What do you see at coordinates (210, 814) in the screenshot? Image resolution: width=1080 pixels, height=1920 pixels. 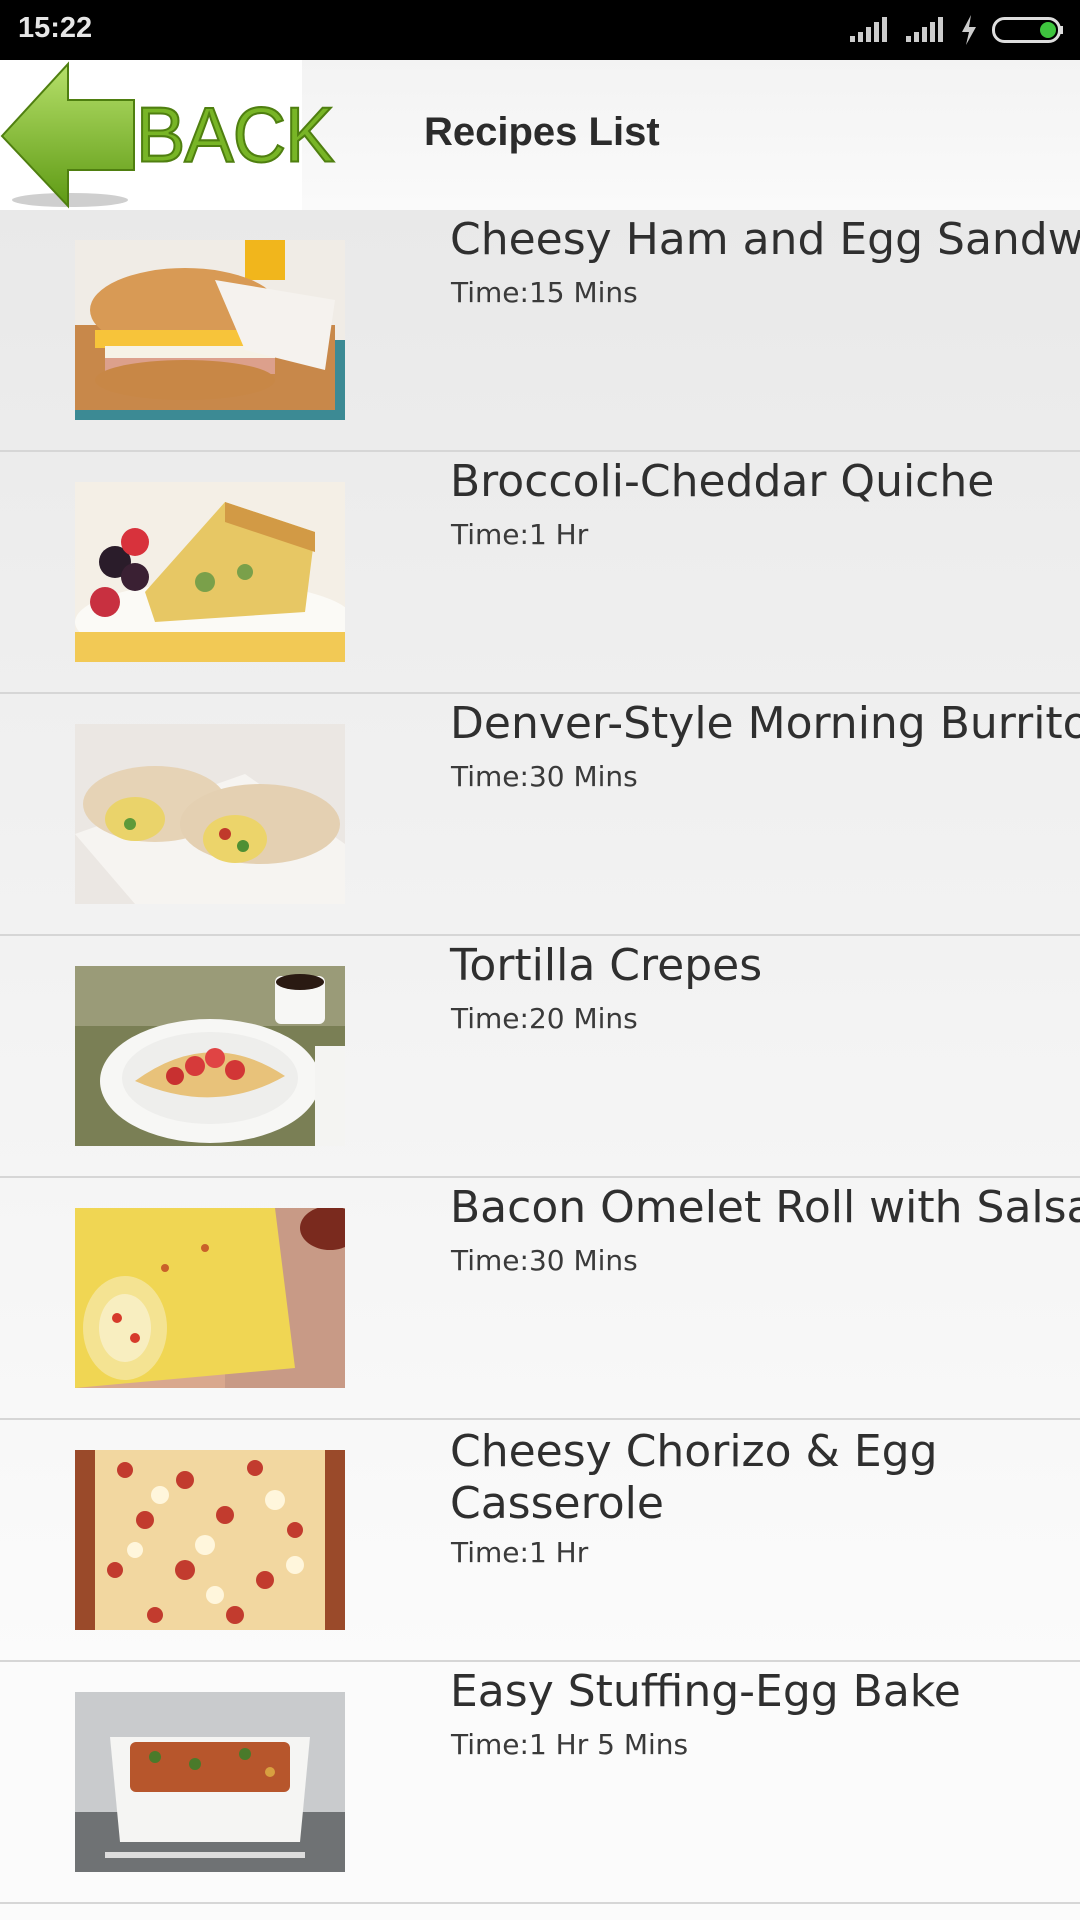 I see `burrito-image` at bounding box center [210, 814].